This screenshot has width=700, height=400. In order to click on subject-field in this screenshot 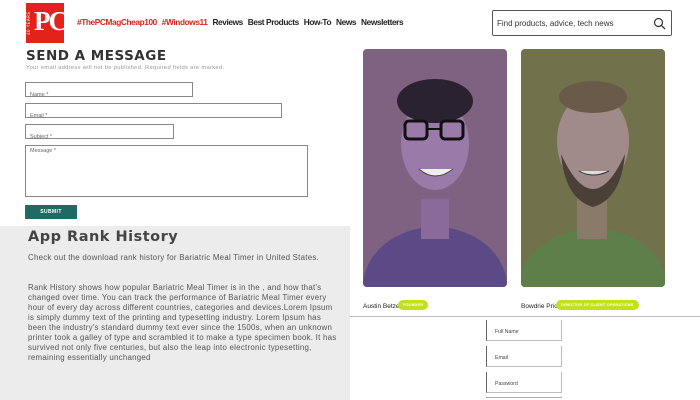, I will do `click(99, 134)`.